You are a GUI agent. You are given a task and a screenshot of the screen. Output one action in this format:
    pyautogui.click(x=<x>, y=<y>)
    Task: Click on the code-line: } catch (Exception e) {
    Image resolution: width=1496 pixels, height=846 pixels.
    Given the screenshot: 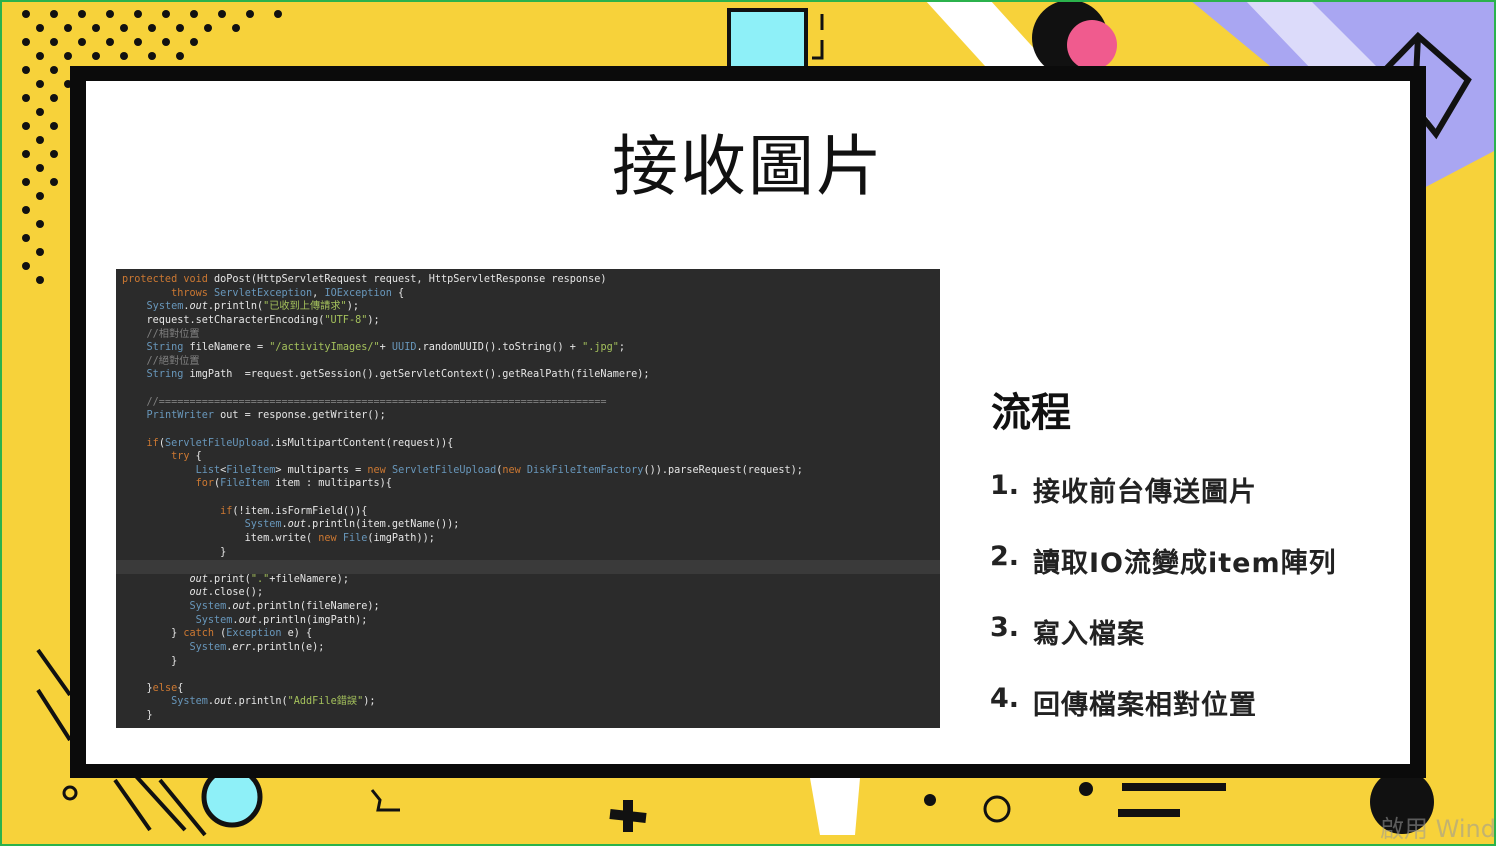 What is the action you would take?
    pyautogui.click(x=217, y=634)
    